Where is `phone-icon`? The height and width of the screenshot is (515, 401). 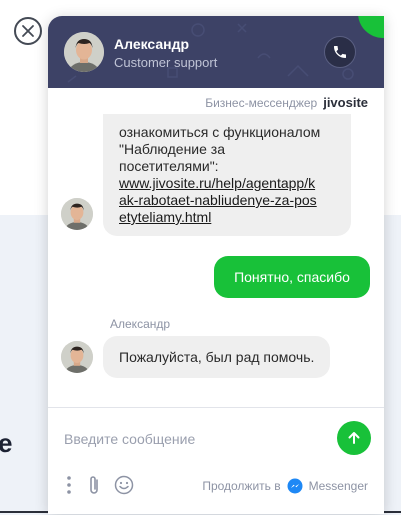
phone-icon is located at coordinates (340, 52).